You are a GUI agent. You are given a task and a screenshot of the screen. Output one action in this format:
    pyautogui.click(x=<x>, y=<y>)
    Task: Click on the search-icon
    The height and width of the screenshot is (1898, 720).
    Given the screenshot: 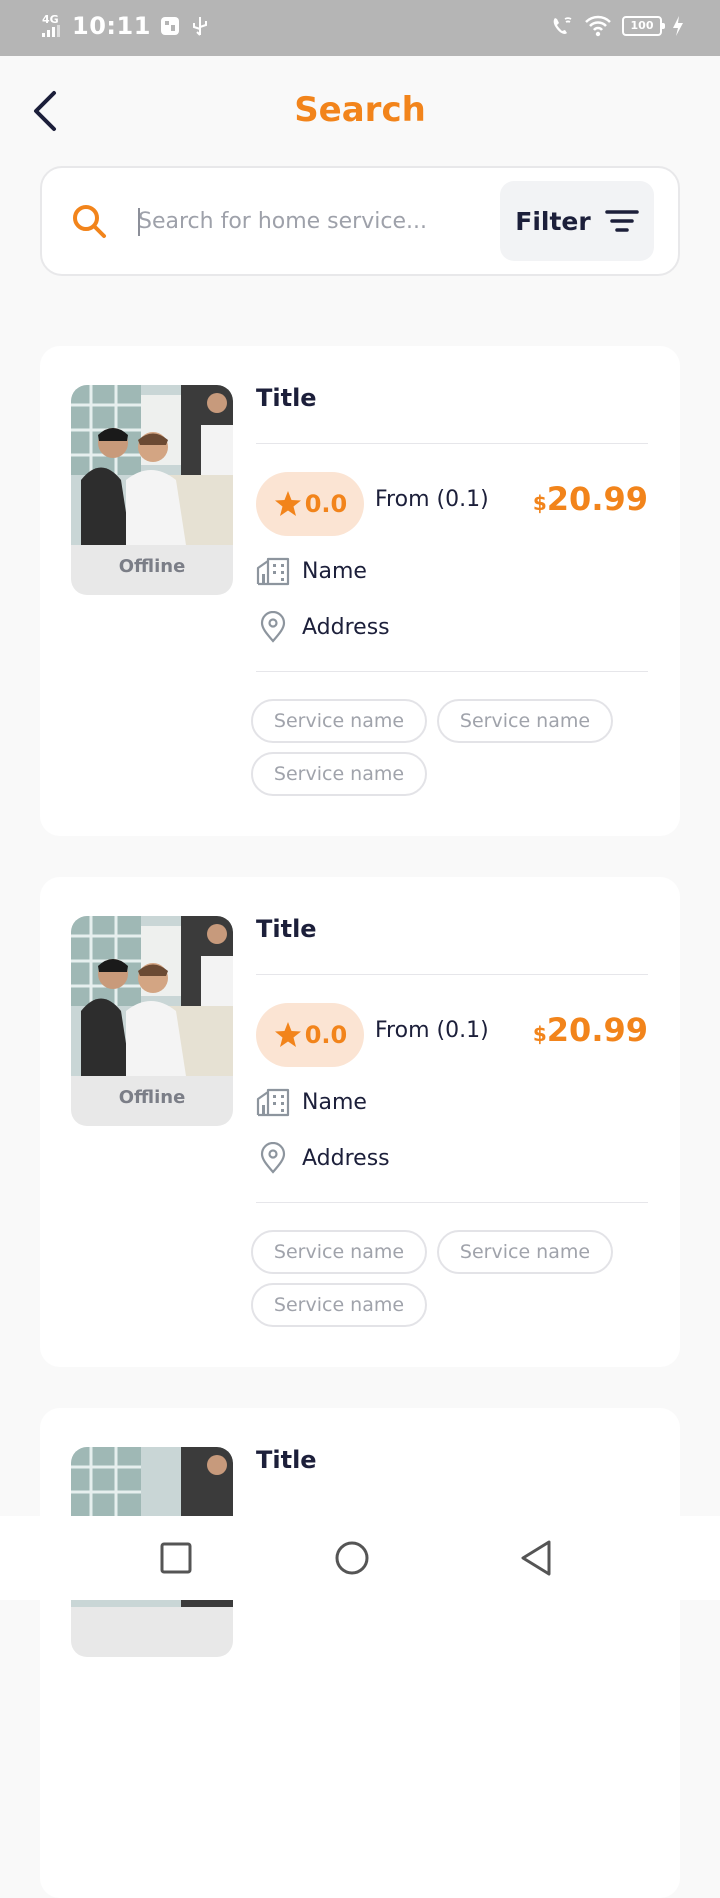 What is the action you would take?
    pyautogui.click(x=89, y=221)
    